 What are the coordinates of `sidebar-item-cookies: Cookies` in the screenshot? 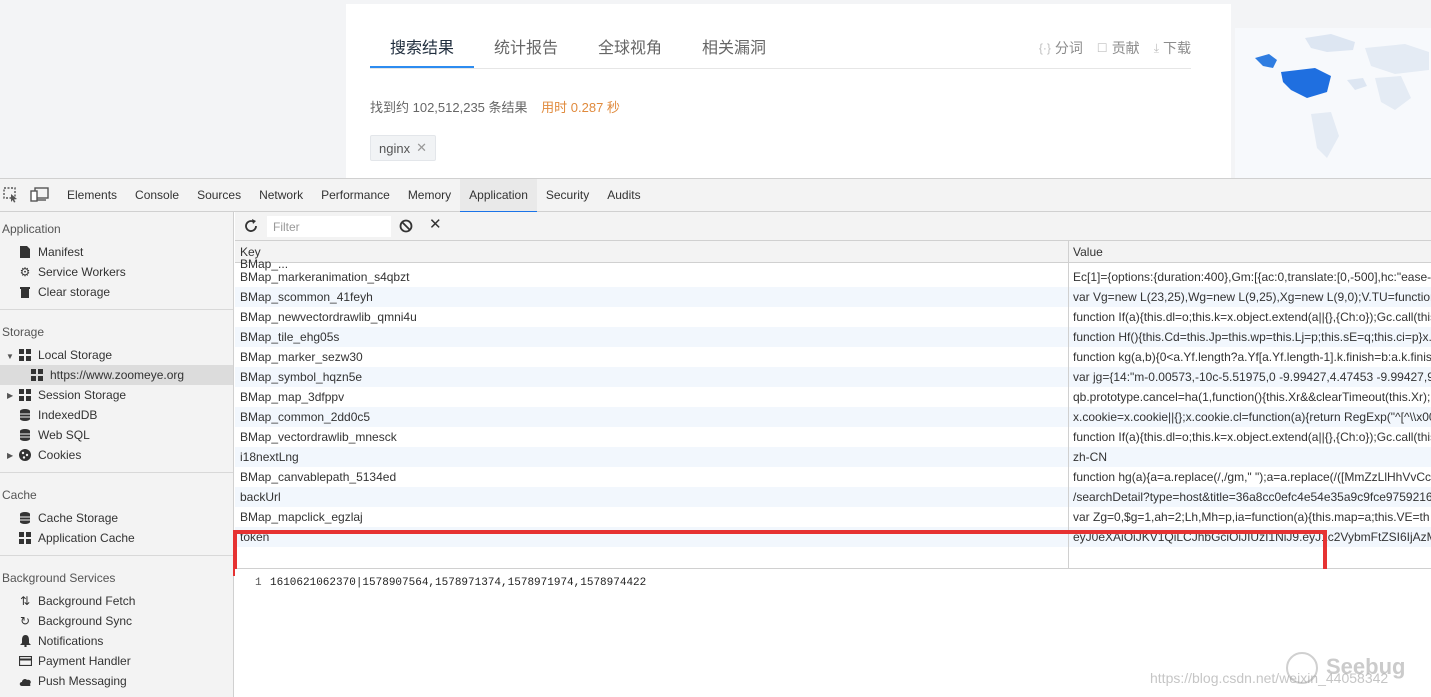 It's located at (49, 455).